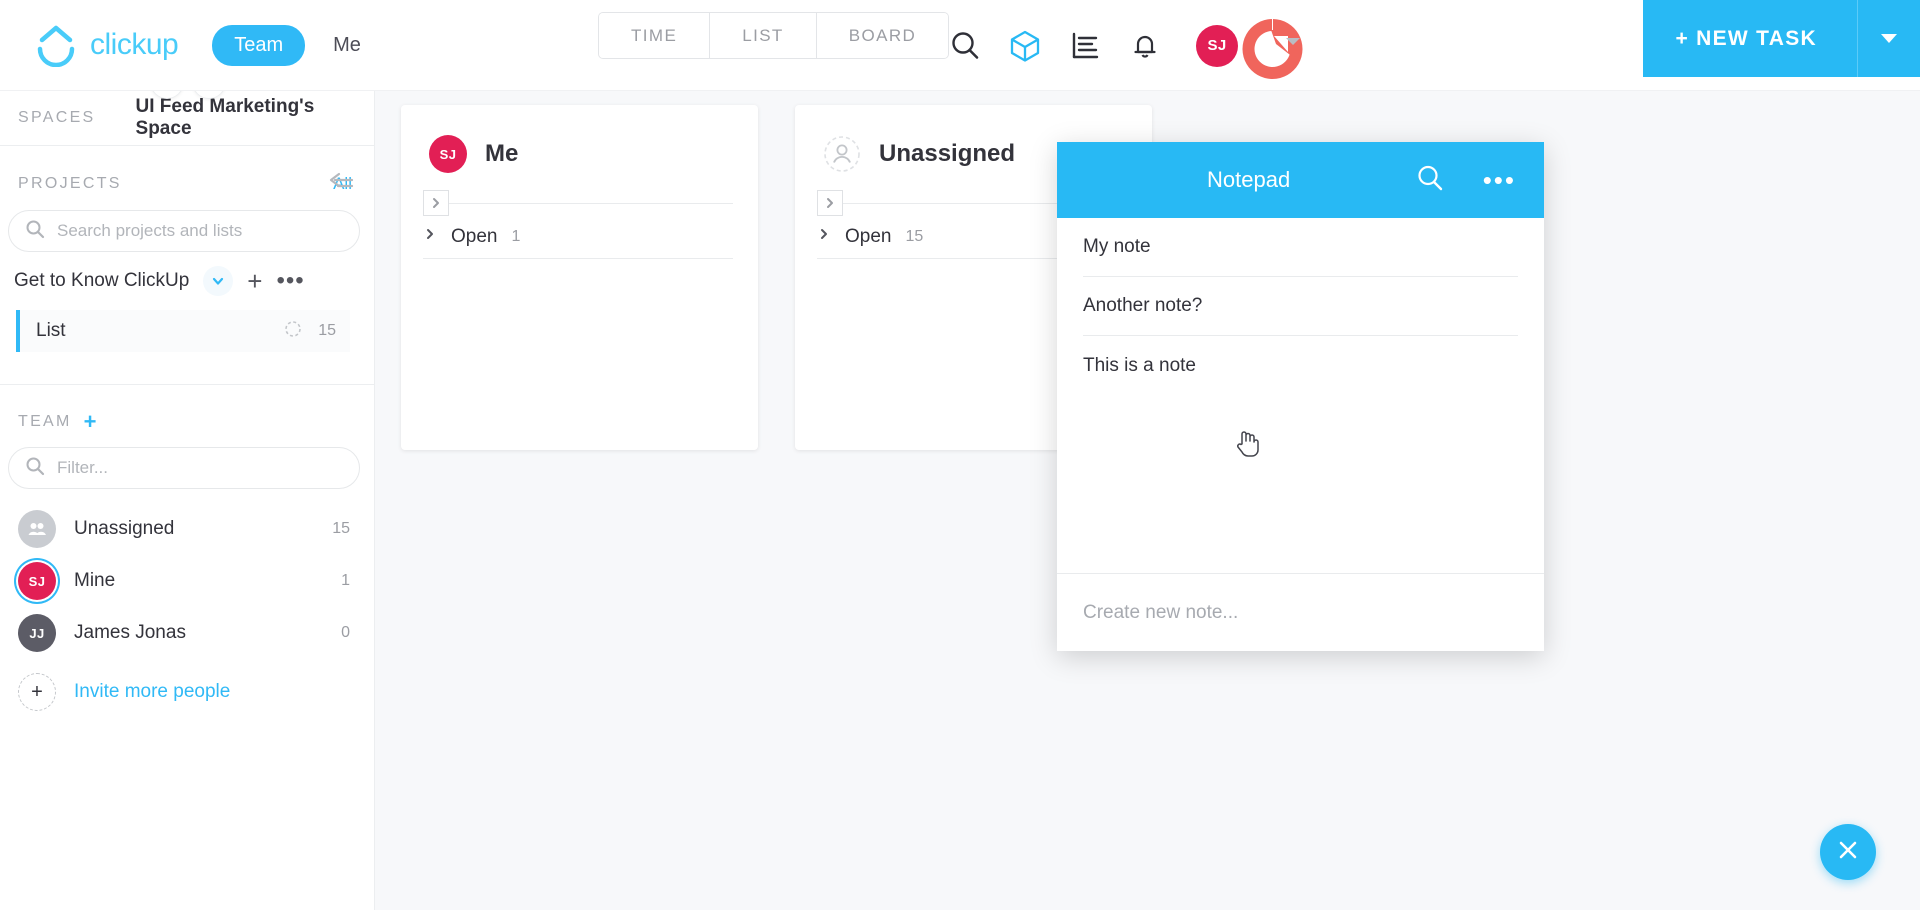 Image resolution: width=1920 pixels, height=910 pixels. I want to click on current-space-name: UI Feed Marketing's Space, so click(246, 118).